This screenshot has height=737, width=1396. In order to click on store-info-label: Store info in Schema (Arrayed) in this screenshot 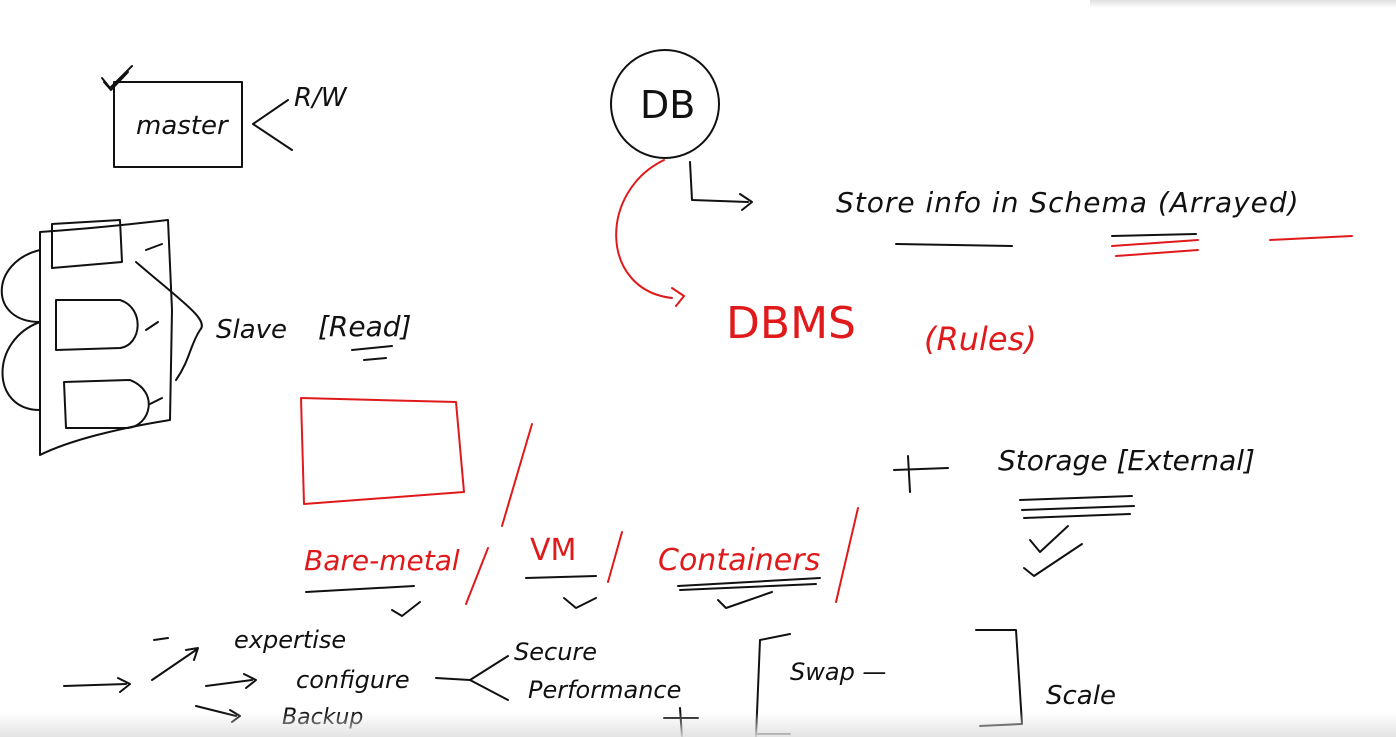, I will do `click(1068, 202)`.